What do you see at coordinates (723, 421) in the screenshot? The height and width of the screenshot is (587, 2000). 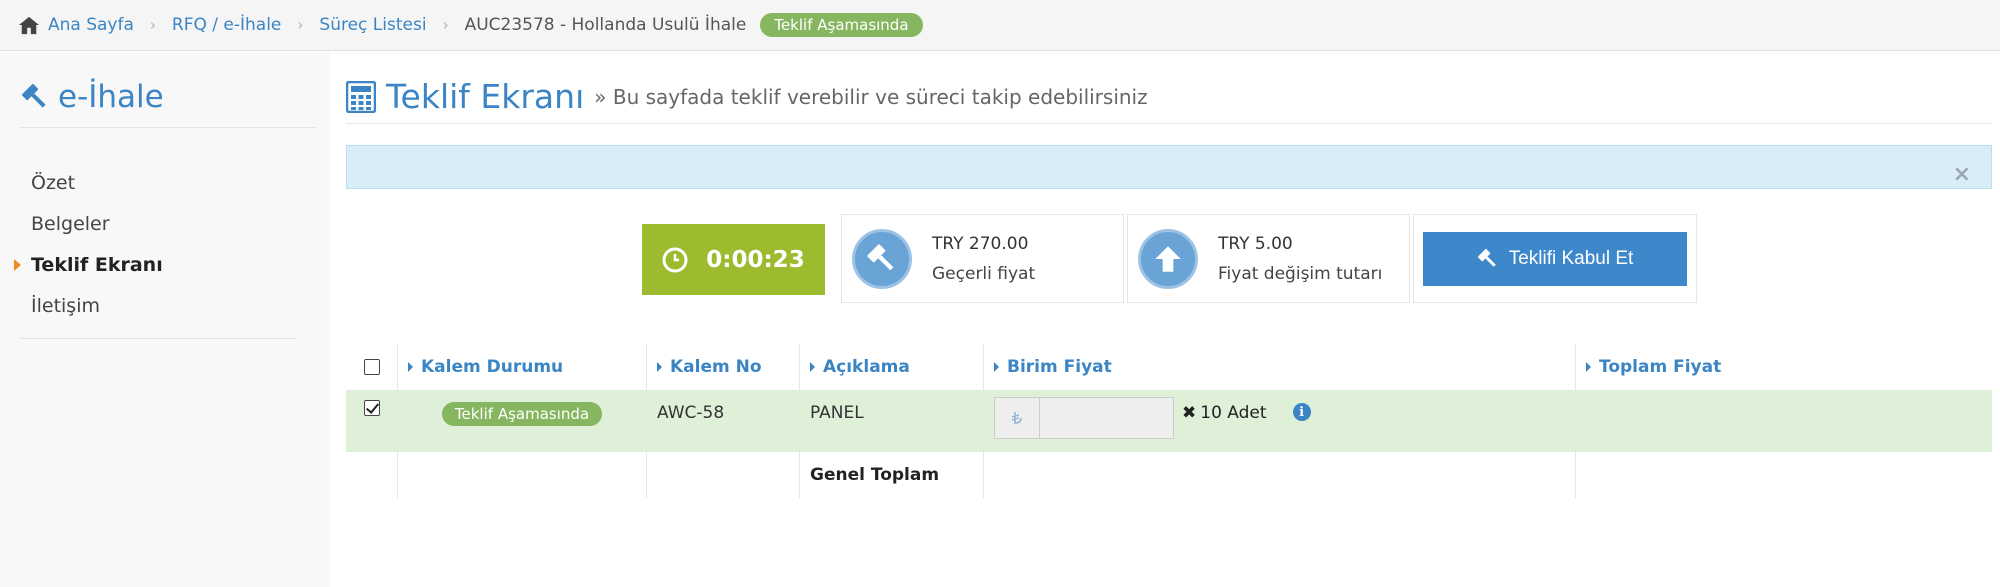 I see `row-item-no: AWC-58` at bounding box center [723, 421].